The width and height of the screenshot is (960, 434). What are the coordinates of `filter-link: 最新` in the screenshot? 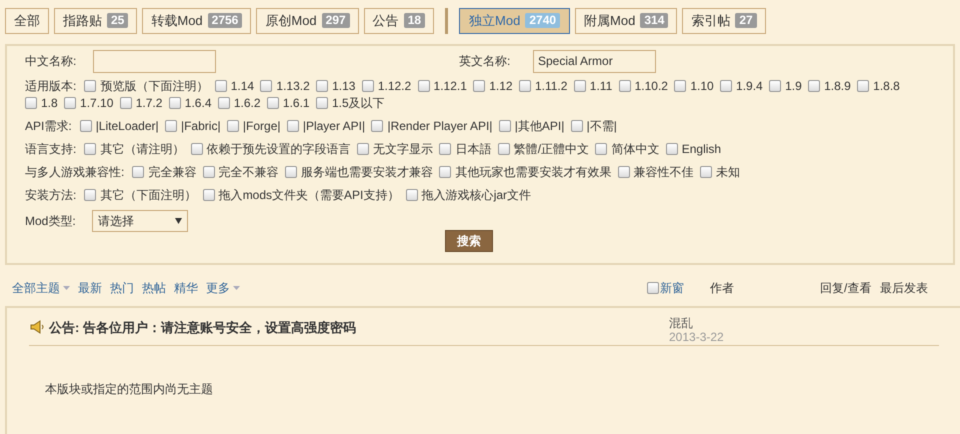 It's located at (90, 288).